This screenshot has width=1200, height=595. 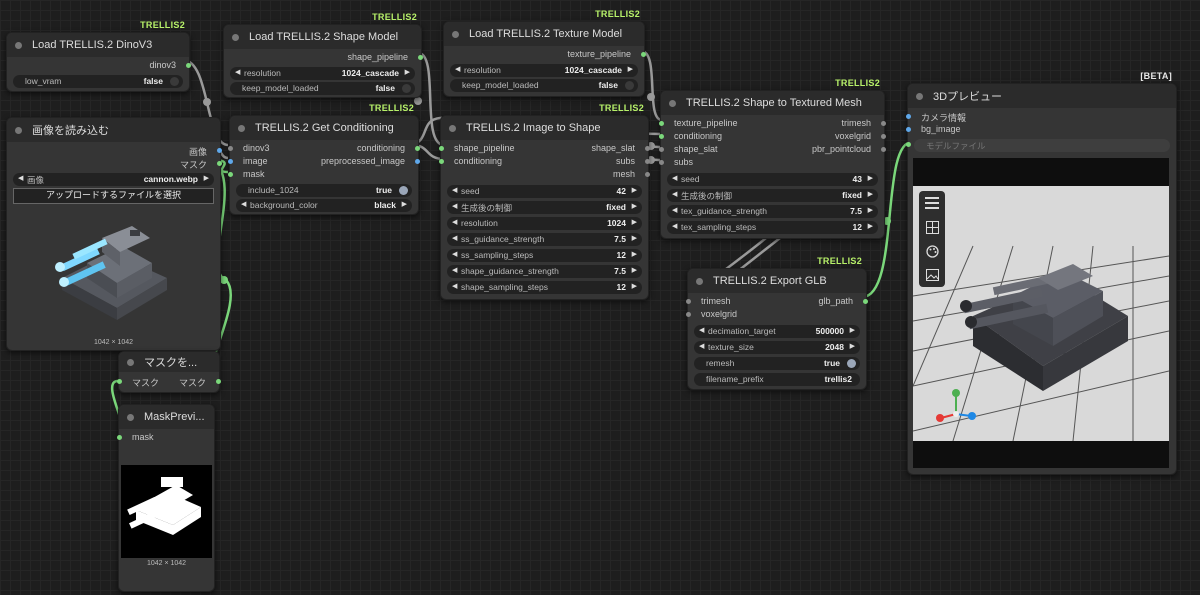 I want to click on input-subs-port, so click(x=661, y=162).